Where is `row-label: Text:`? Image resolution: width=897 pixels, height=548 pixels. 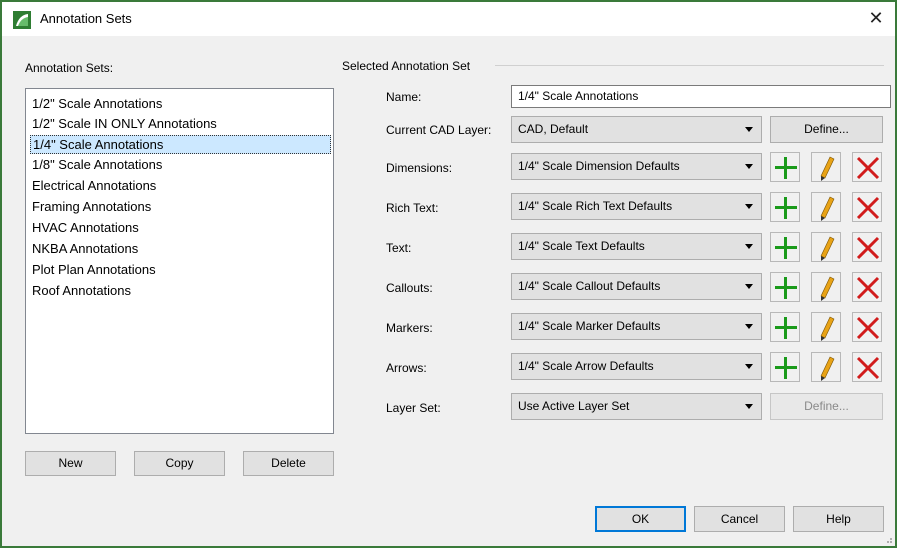 row-label: Text: is located at coordinates (399, 248).